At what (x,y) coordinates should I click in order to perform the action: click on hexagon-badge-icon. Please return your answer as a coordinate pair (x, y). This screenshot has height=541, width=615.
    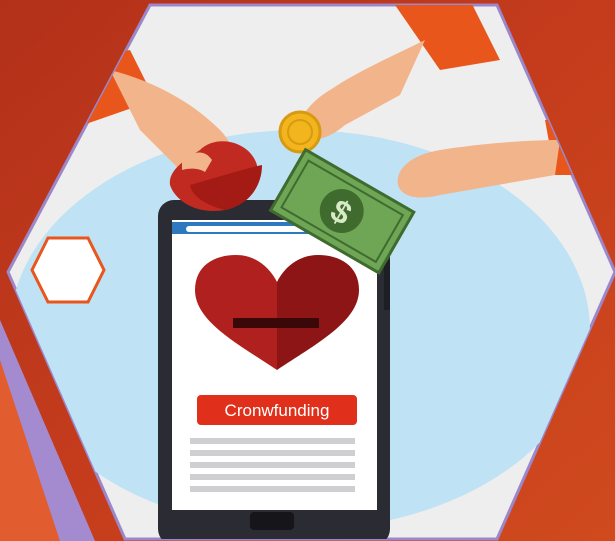
    Looking at the image, I should click on (68, 270).